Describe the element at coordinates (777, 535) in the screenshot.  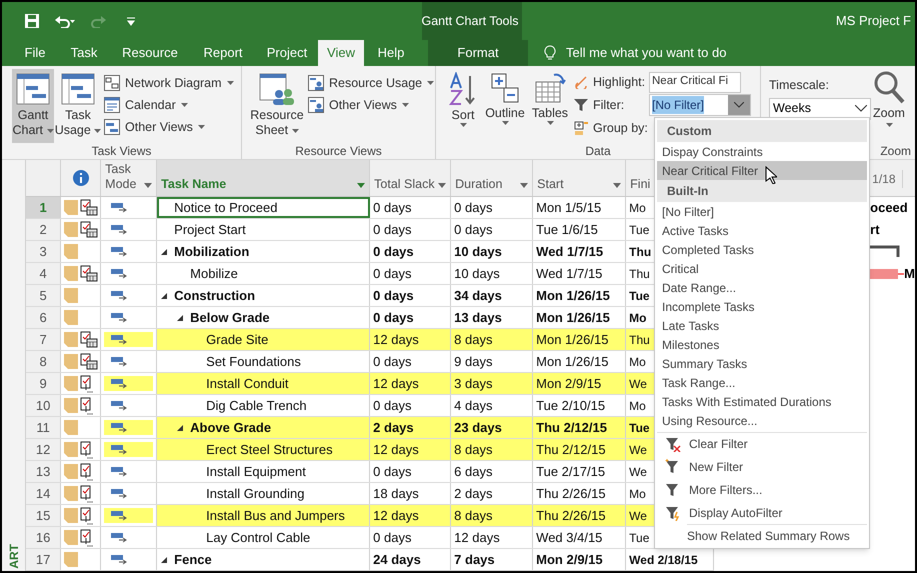
I see `menu-item: Show Related Summary Rows` at that location.